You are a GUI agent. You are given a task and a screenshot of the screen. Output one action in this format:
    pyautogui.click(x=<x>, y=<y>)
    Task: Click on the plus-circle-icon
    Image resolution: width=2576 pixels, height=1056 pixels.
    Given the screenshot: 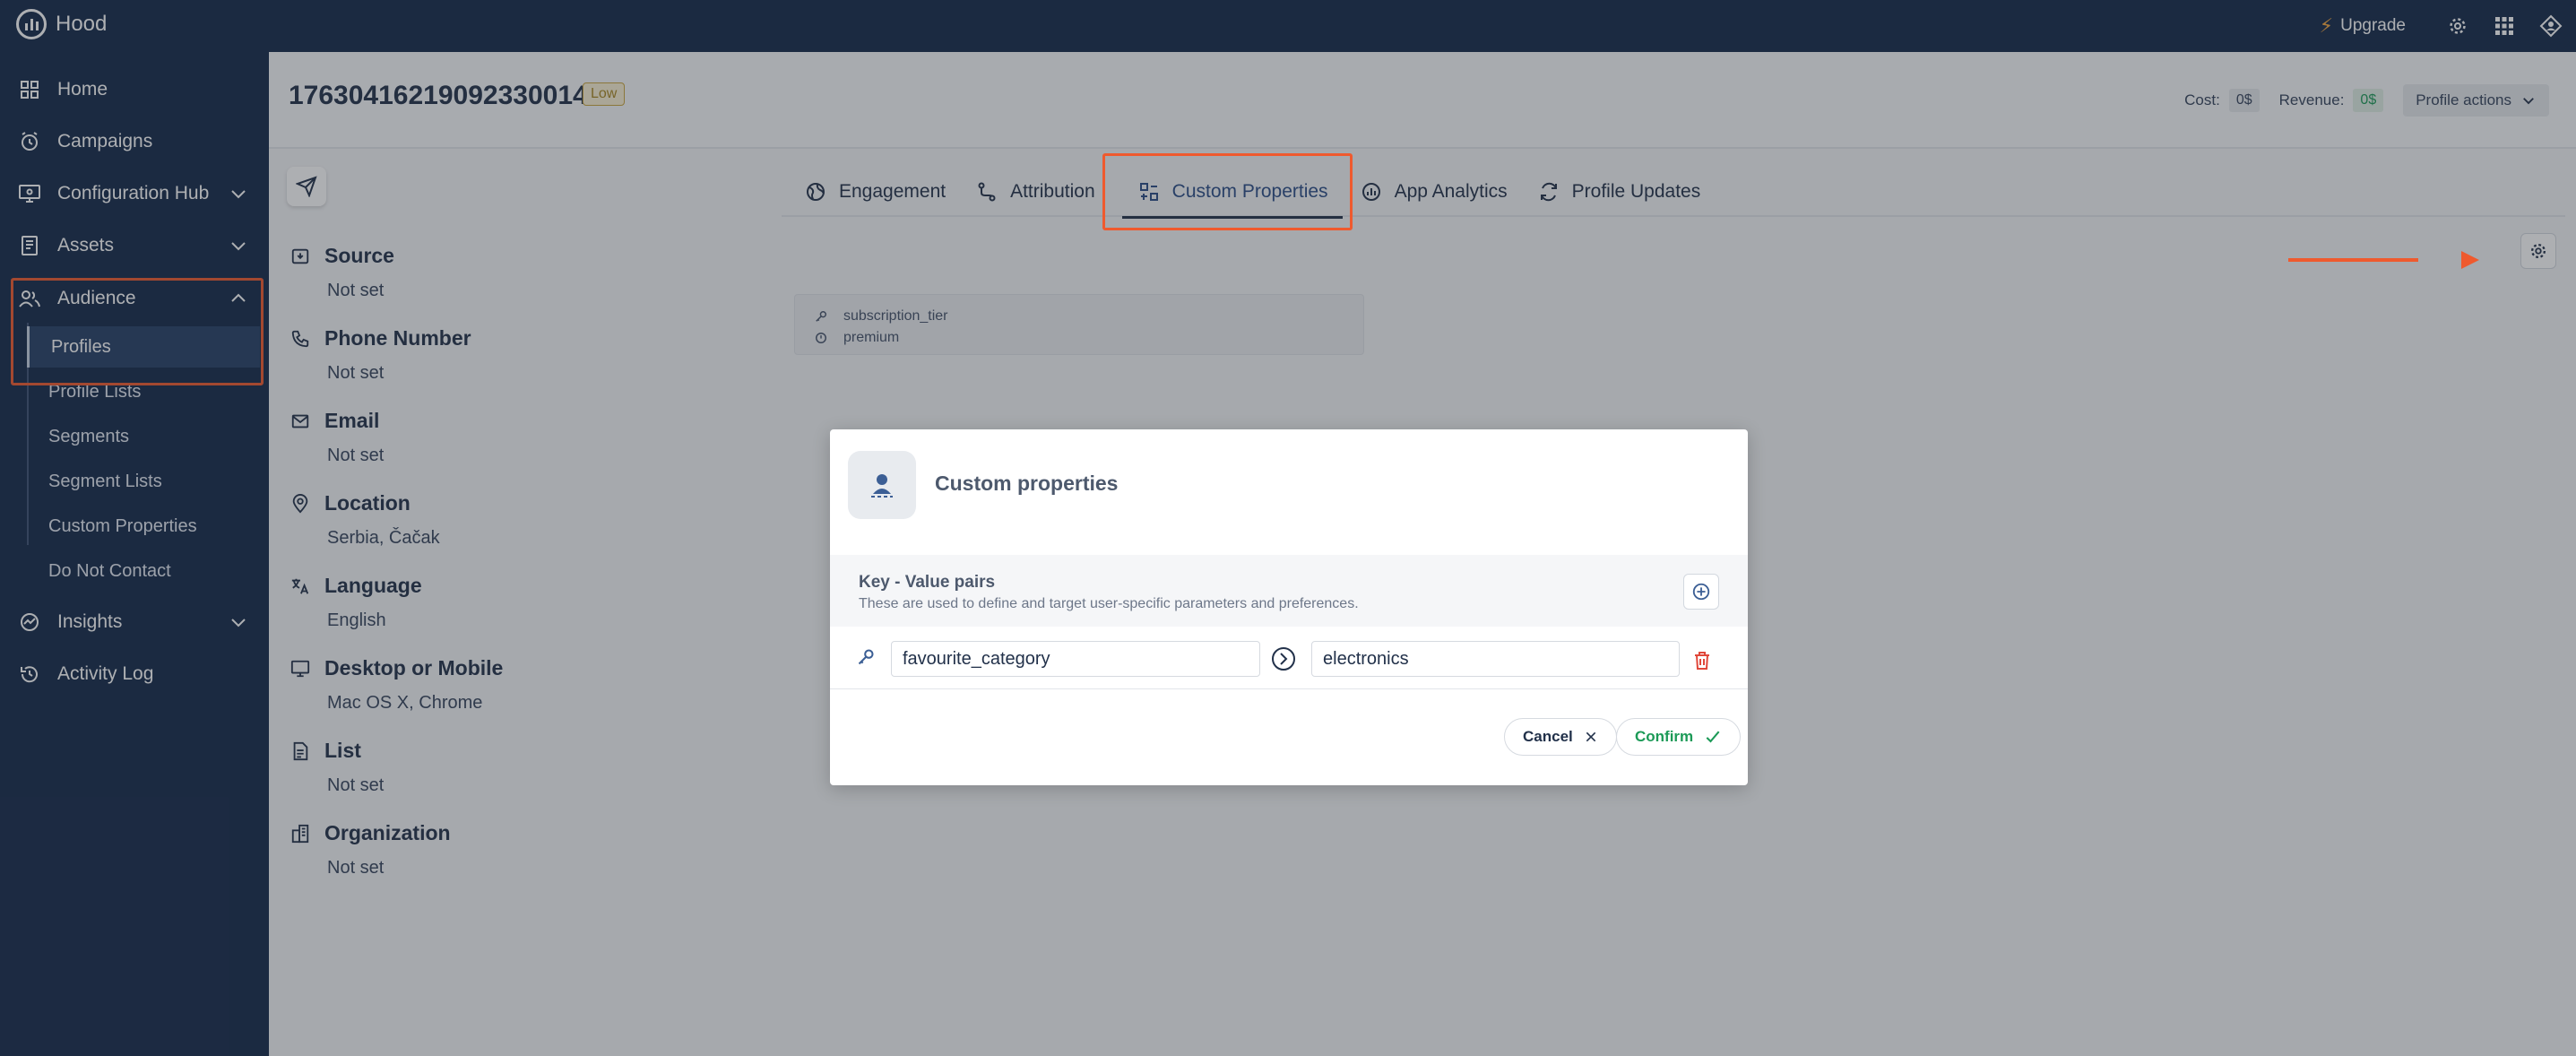 What is the action you would take?
    pyautogui.click(x=1701, y=592)
    